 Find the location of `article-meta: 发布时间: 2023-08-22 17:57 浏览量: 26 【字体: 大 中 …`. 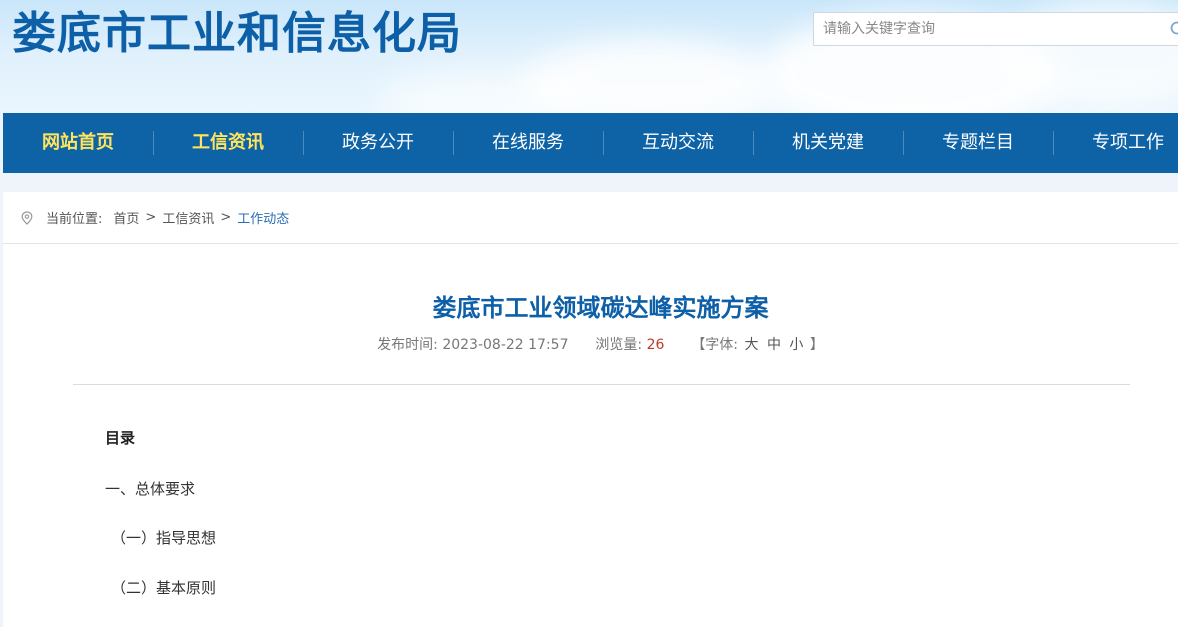

article-meta: 发布时间: 2023-08-22 17:57 浏览量: 26 【字体: 大 中 … is located at coordinates (590, 345).